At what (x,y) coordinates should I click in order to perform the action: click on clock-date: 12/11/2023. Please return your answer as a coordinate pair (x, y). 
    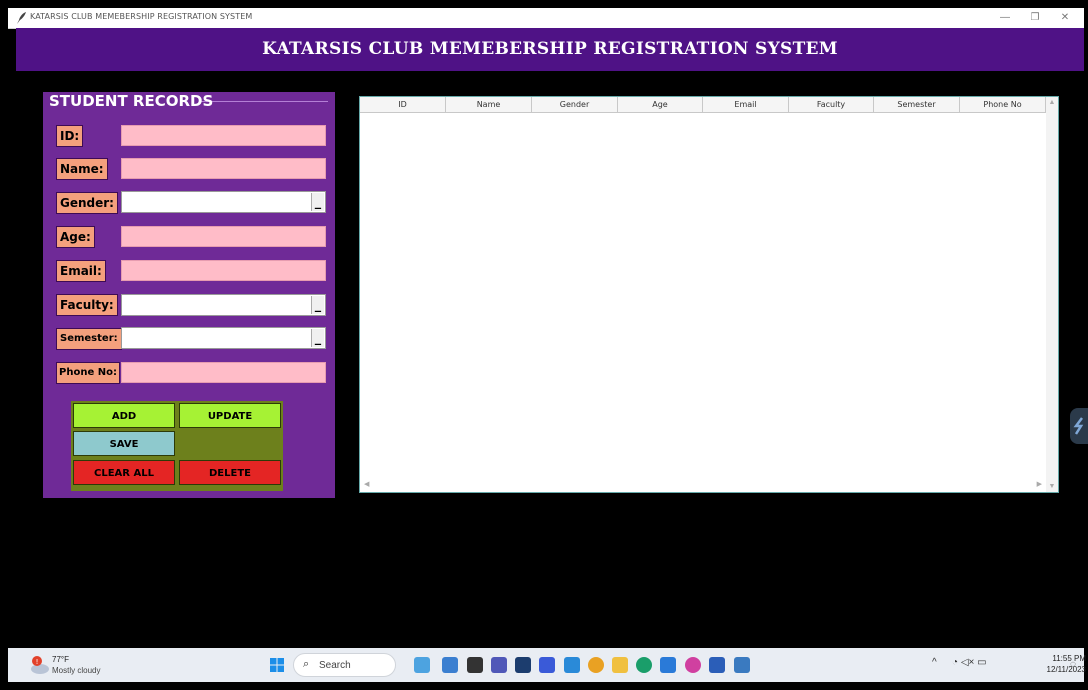
    Looking at the image, I should click on (1062, 669).